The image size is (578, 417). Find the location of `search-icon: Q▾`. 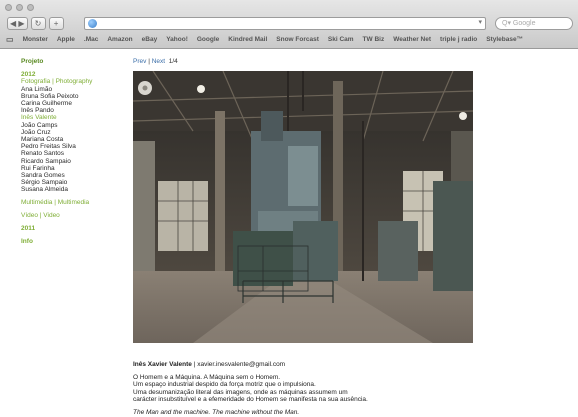

search-icon: Q▾ is located at coordinates (506, 23).